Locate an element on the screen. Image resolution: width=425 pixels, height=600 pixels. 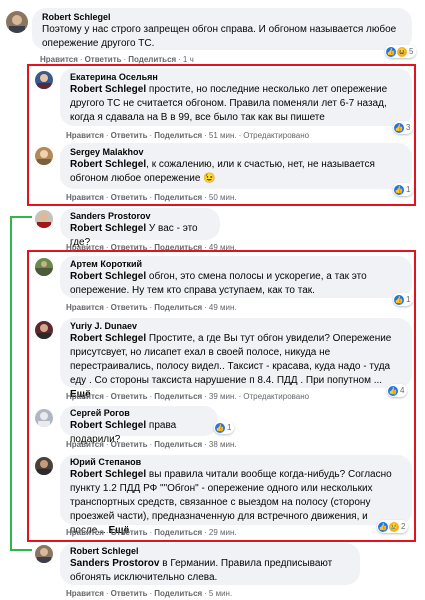
sad-face-icon: 😢 is located at coordinates (394, 526).